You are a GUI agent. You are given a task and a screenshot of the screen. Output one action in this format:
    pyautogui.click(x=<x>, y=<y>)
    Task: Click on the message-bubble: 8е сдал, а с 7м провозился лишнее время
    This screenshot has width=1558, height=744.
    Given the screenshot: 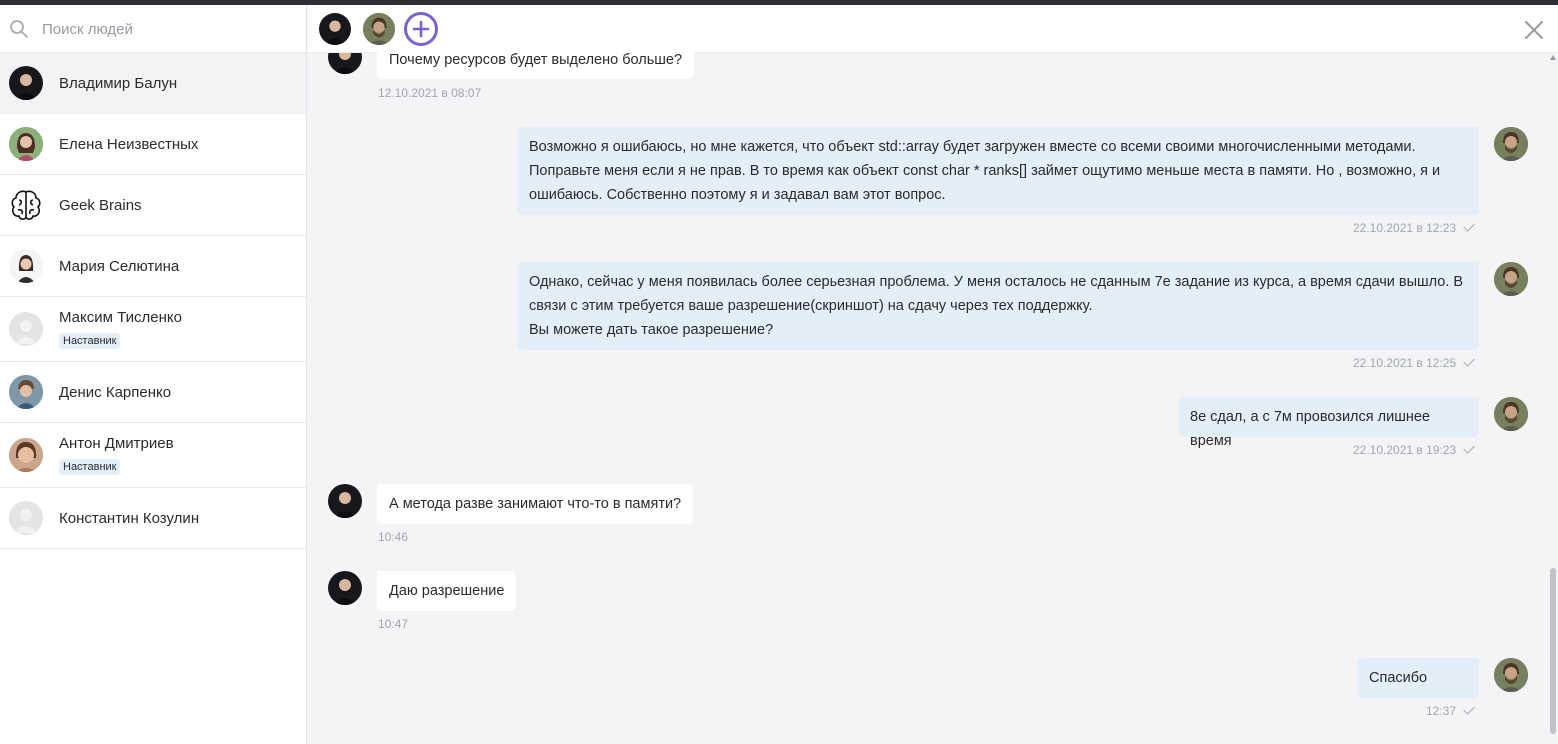 What is the action you would take?
    pyautogui.click(x=1328, y=423)
    